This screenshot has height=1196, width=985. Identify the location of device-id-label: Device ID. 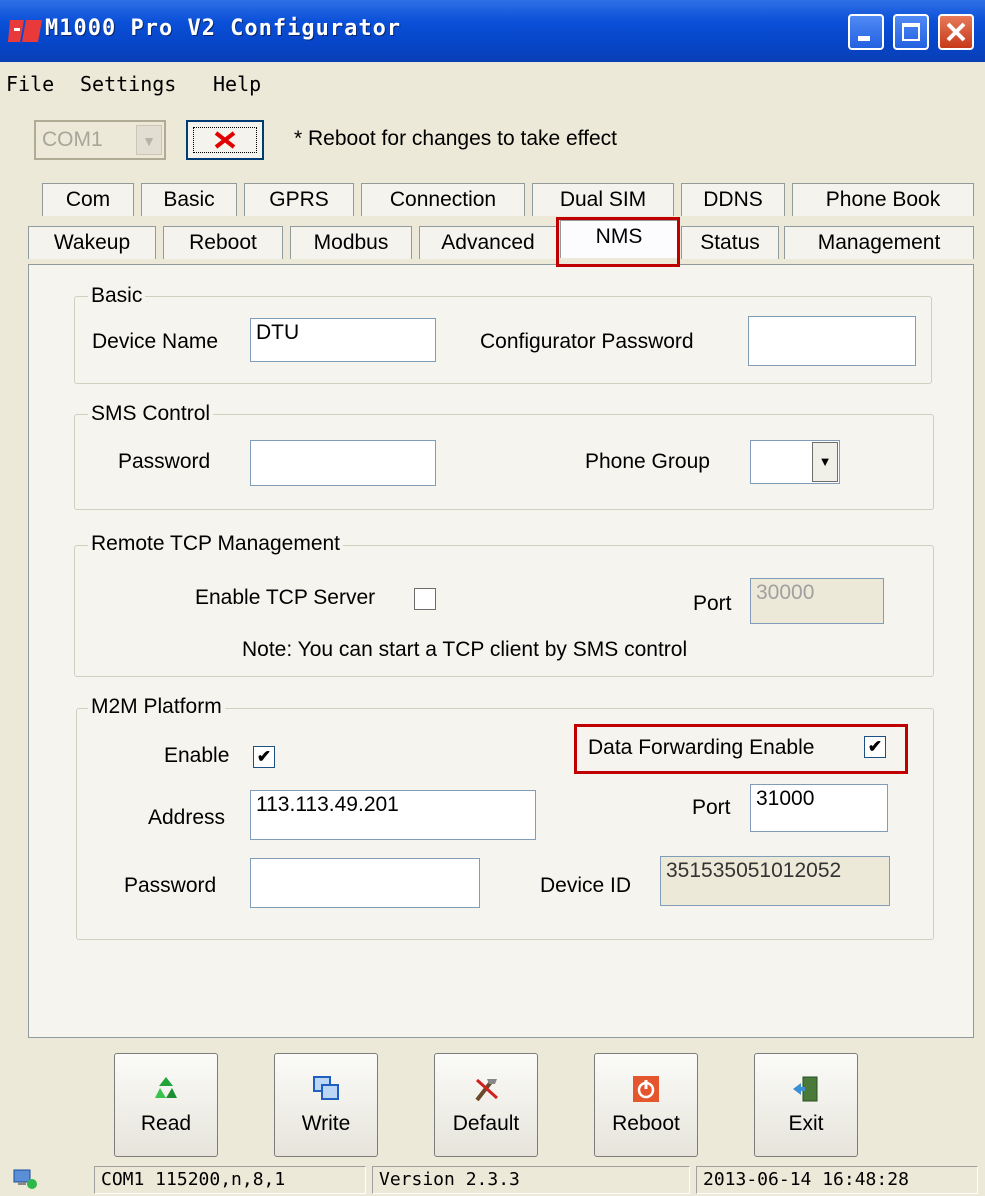
(586, 885).